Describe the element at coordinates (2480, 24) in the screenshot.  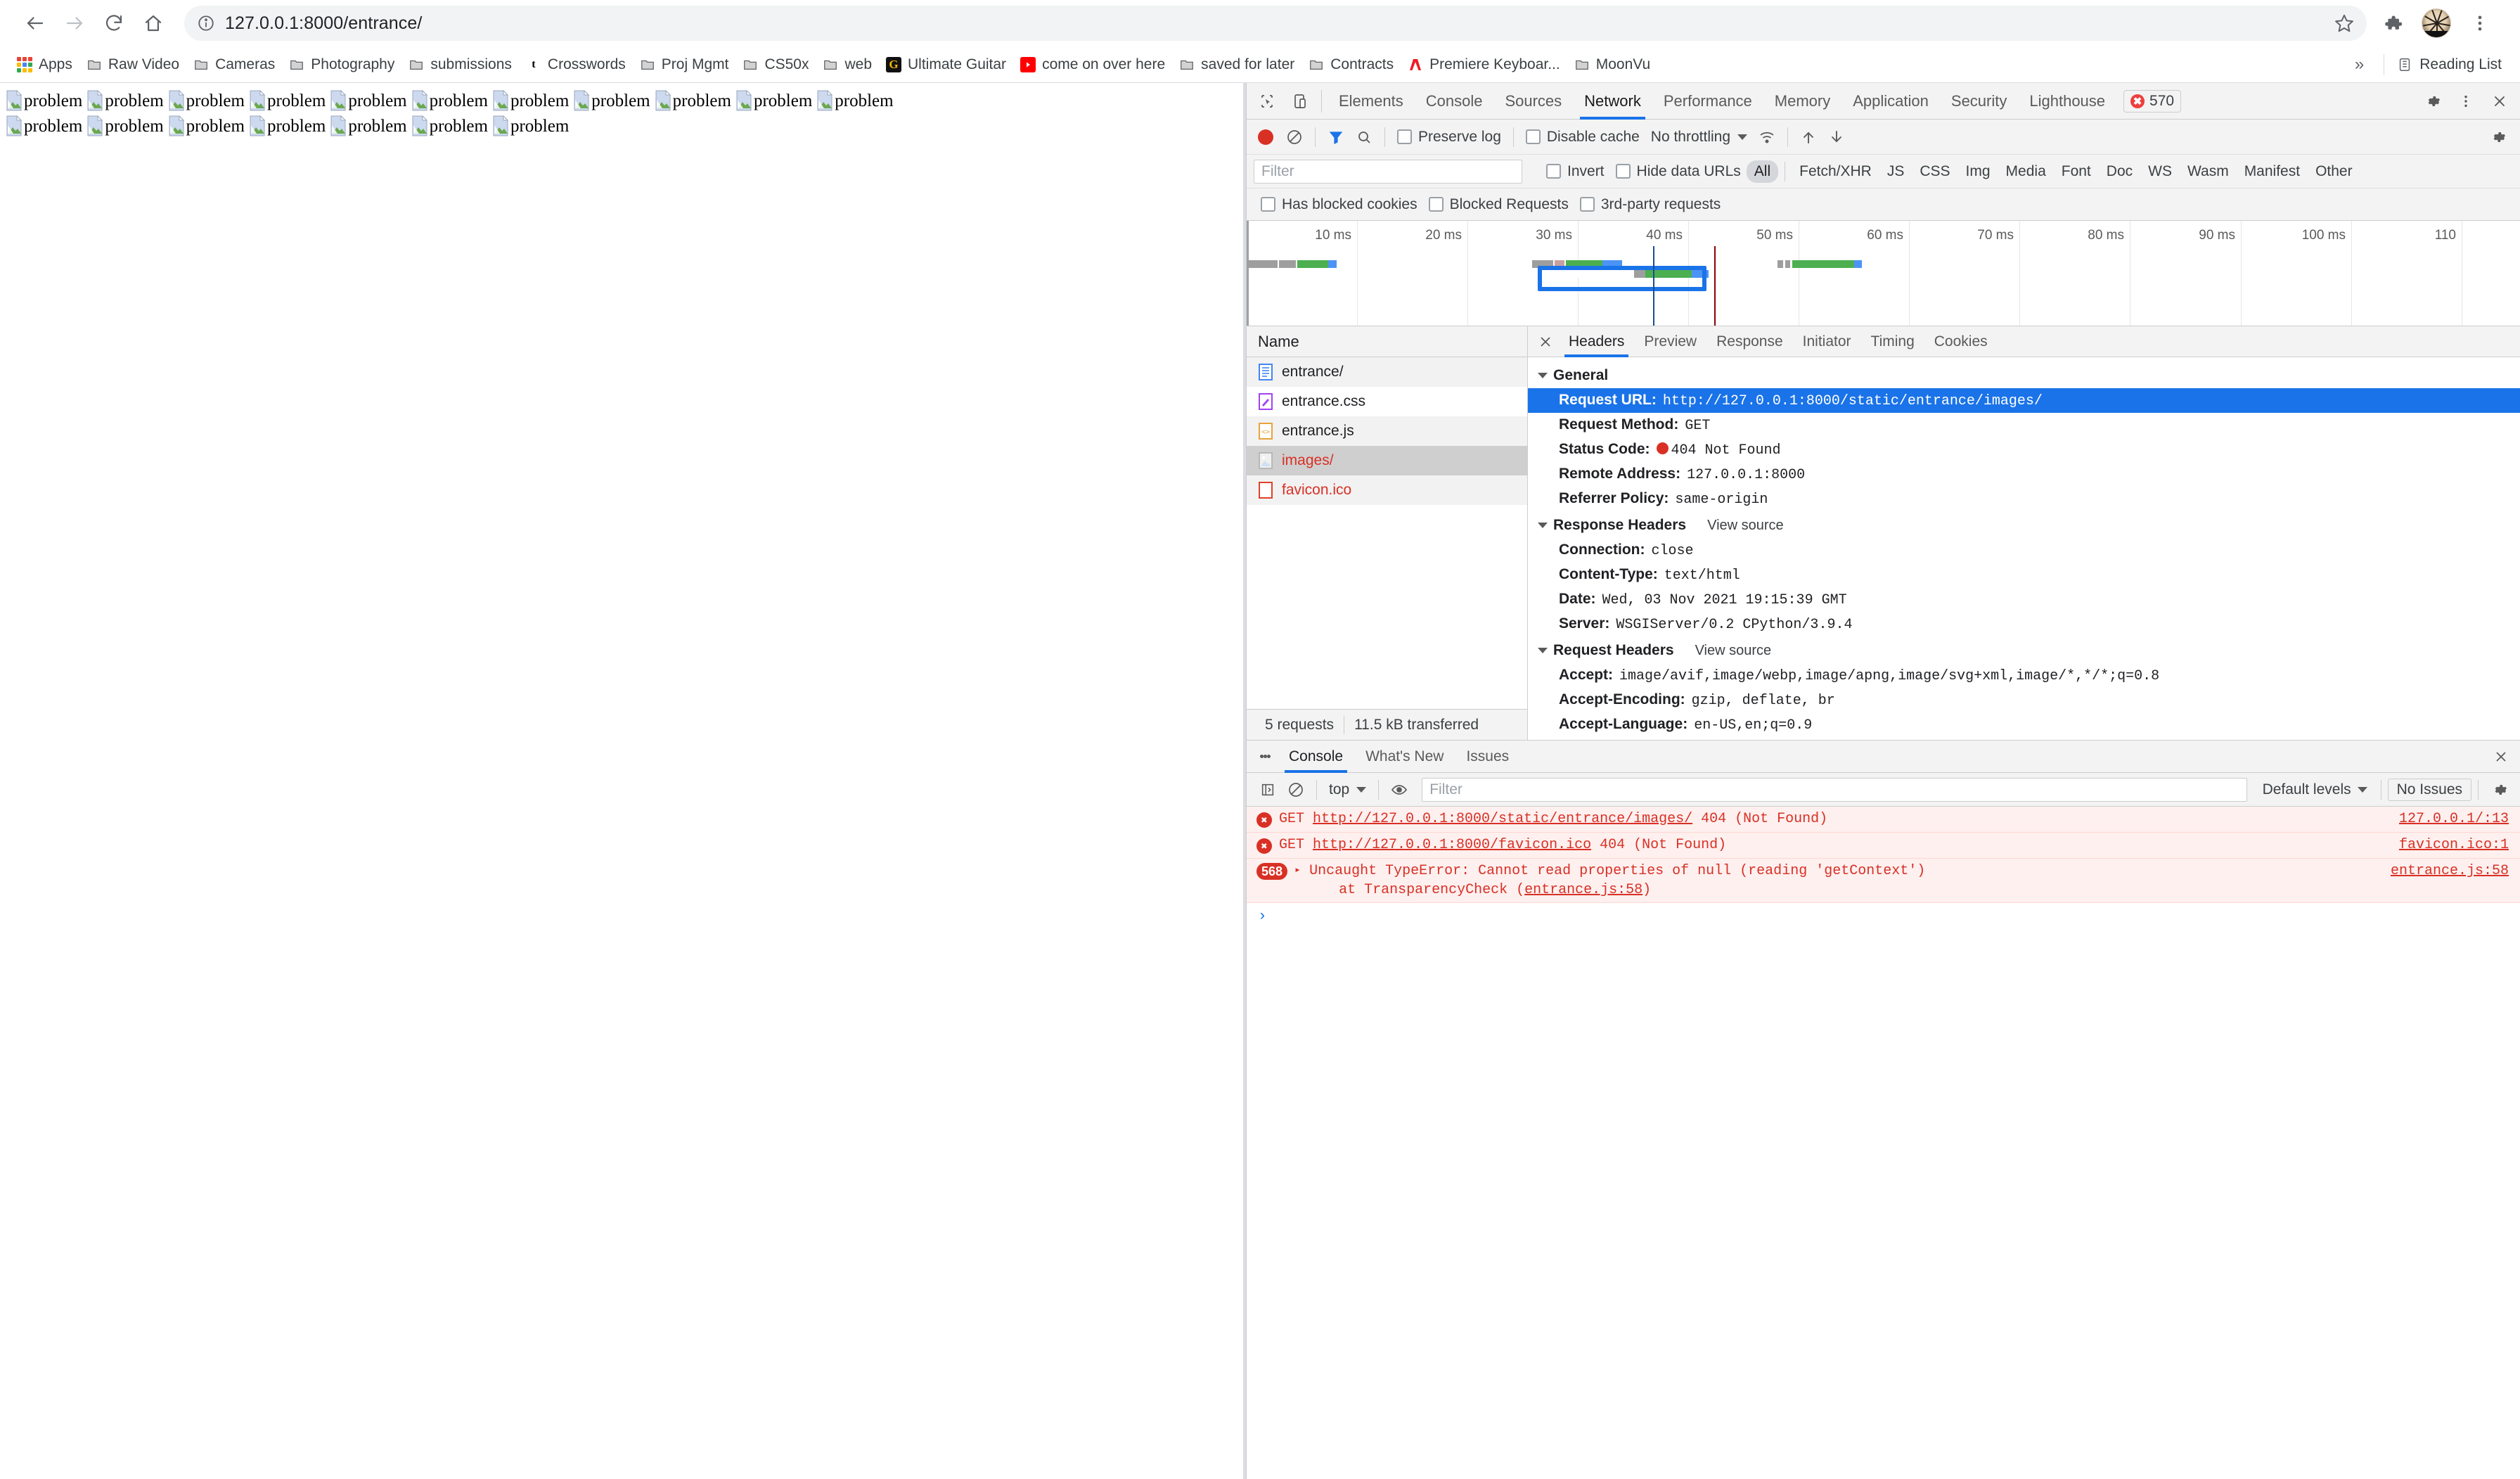
I see `chrome-menu-icon` at that location.